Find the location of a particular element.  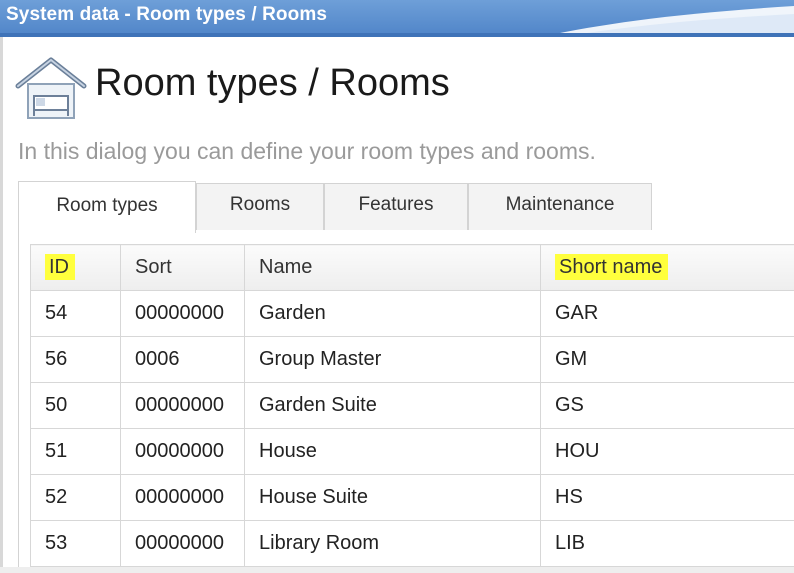

tab-rooms: Rooms is located at coordinates (260, 206).